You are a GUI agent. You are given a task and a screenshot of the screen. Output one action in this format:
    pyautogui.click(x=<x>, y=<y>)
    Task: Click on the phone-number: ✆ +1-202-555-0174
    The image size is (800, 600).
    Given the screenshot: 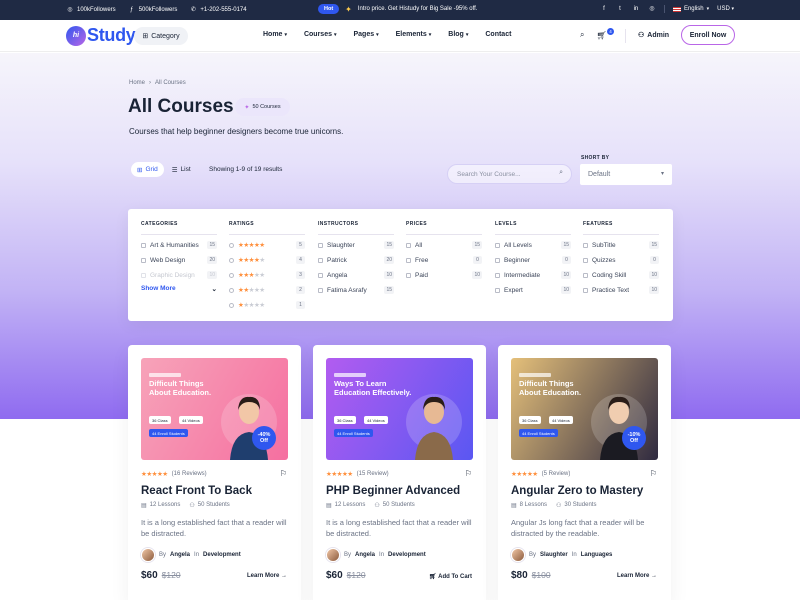 What is the action you would take?
    pyautogui.click(x=218, y=10)
    